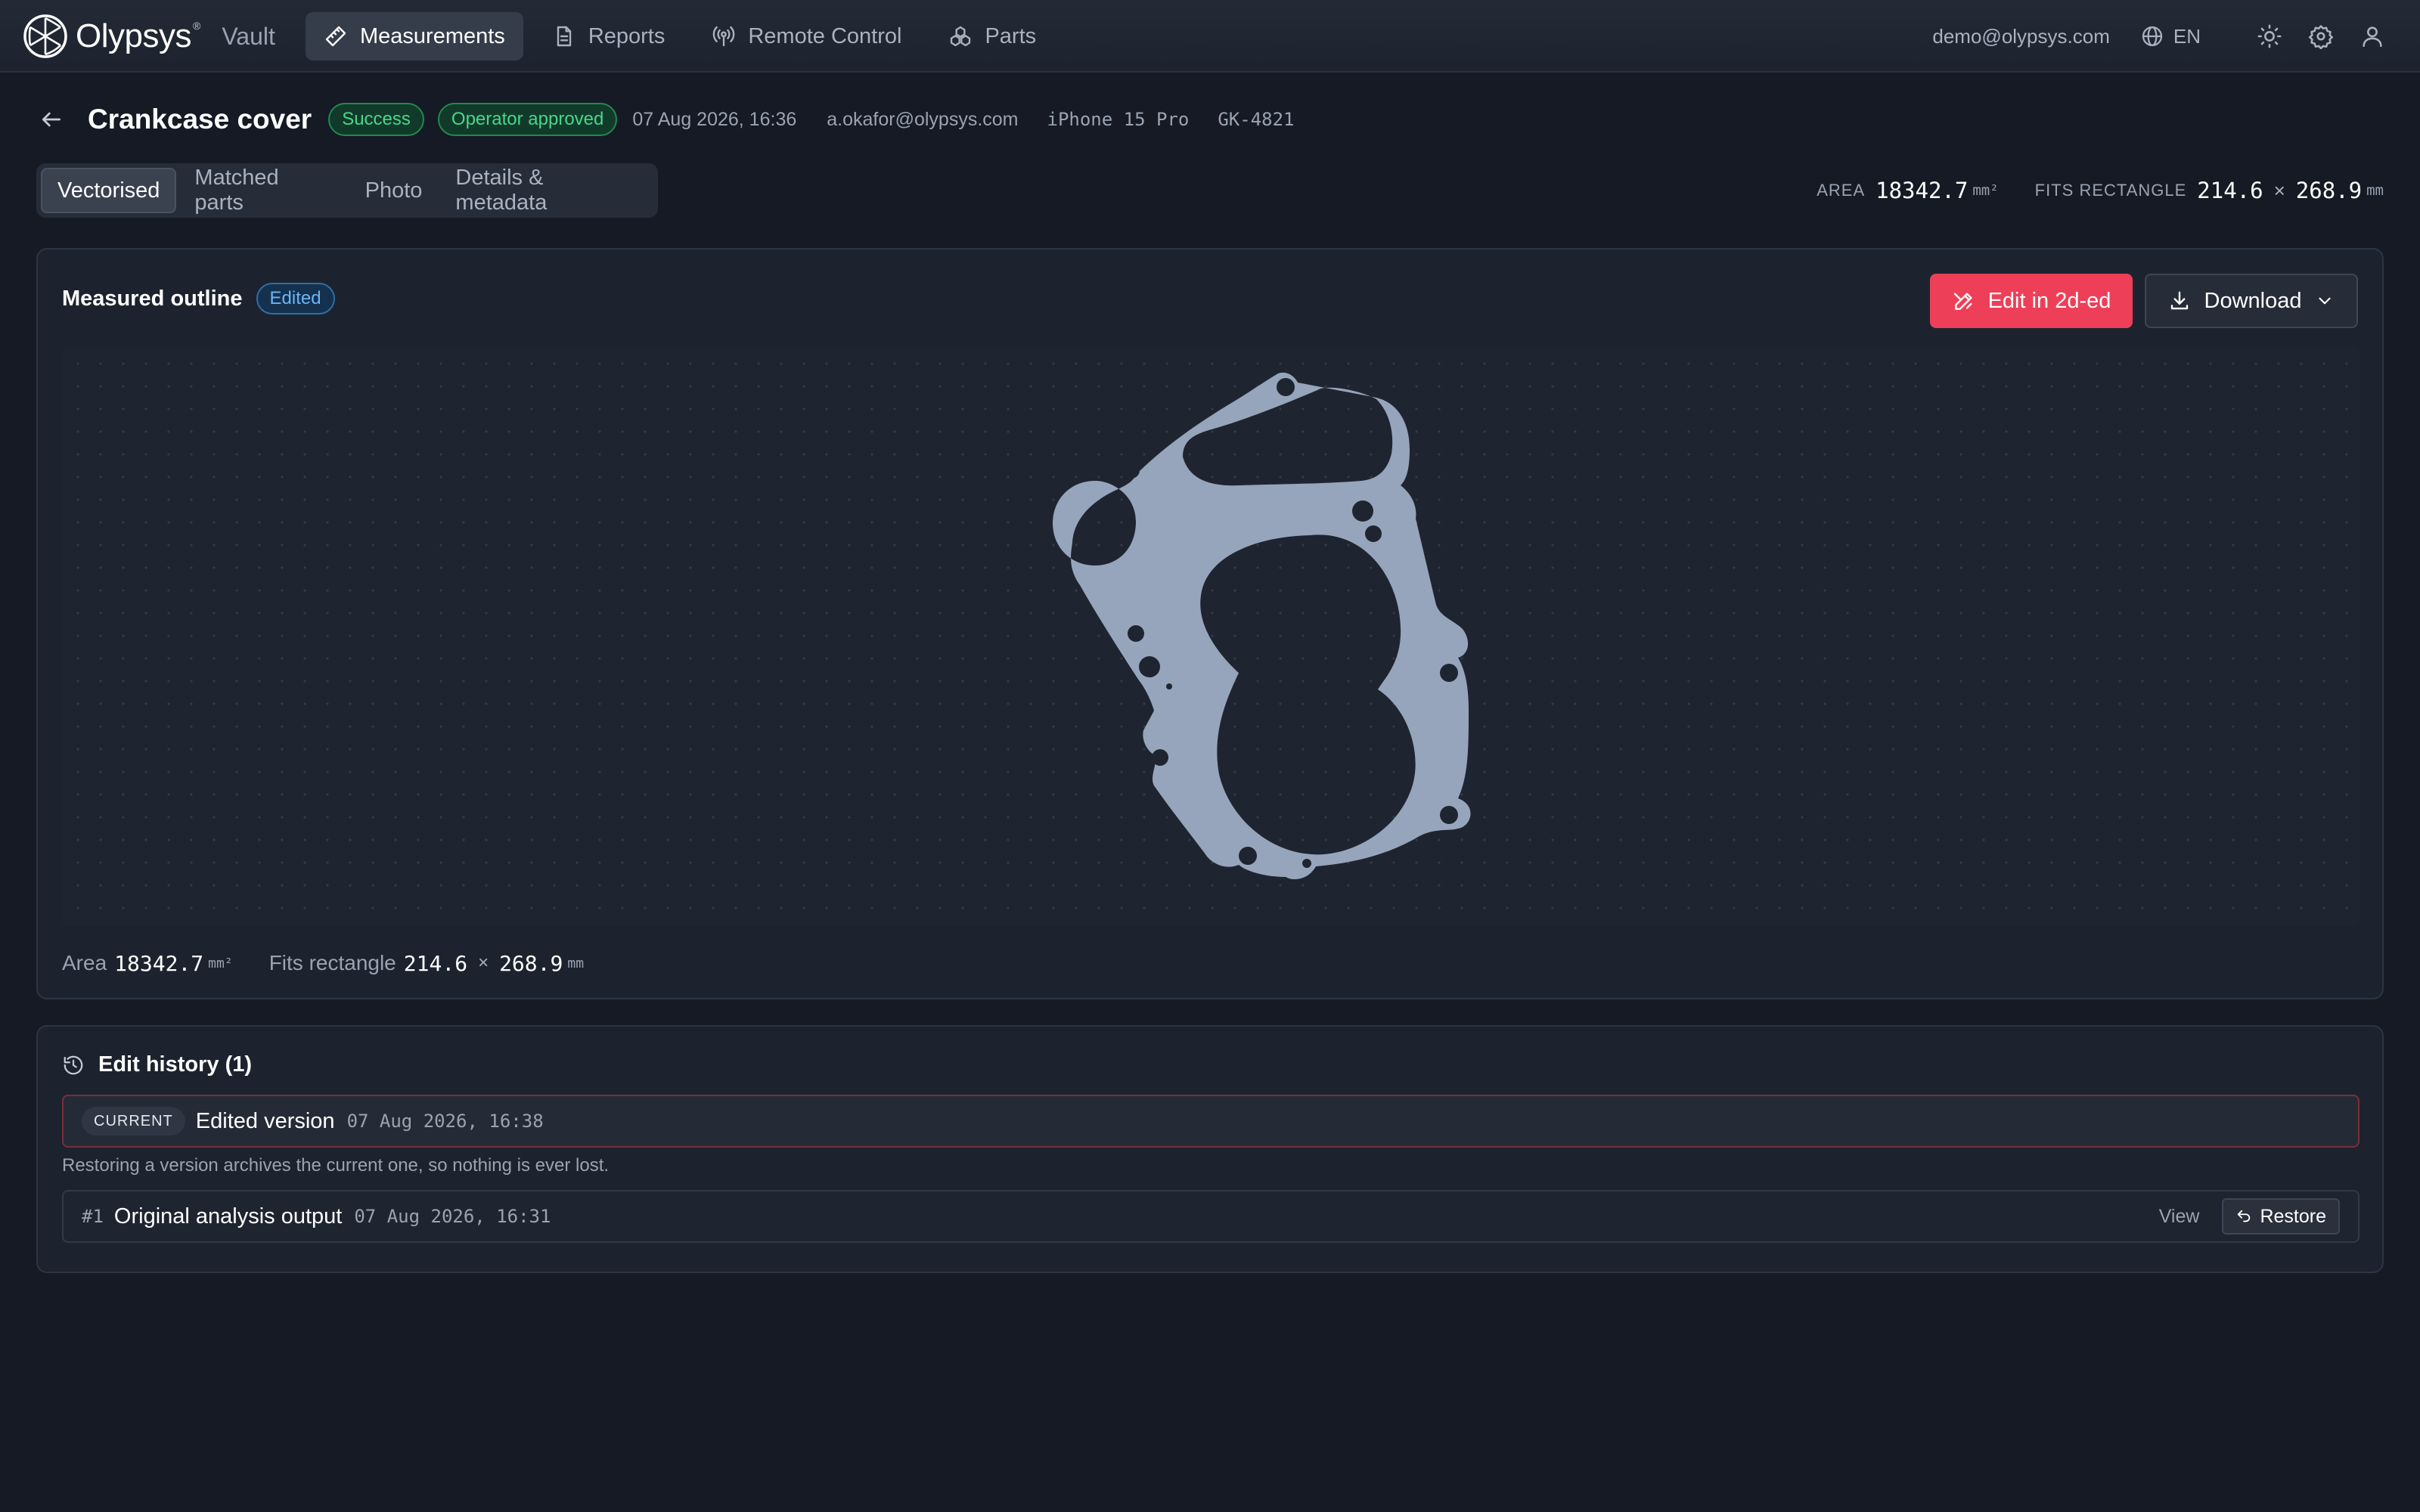 This screenshot has width=2420, height=1512. I want to click on edit-button-label: Edit in 2d-ed, so click(2049, 300).